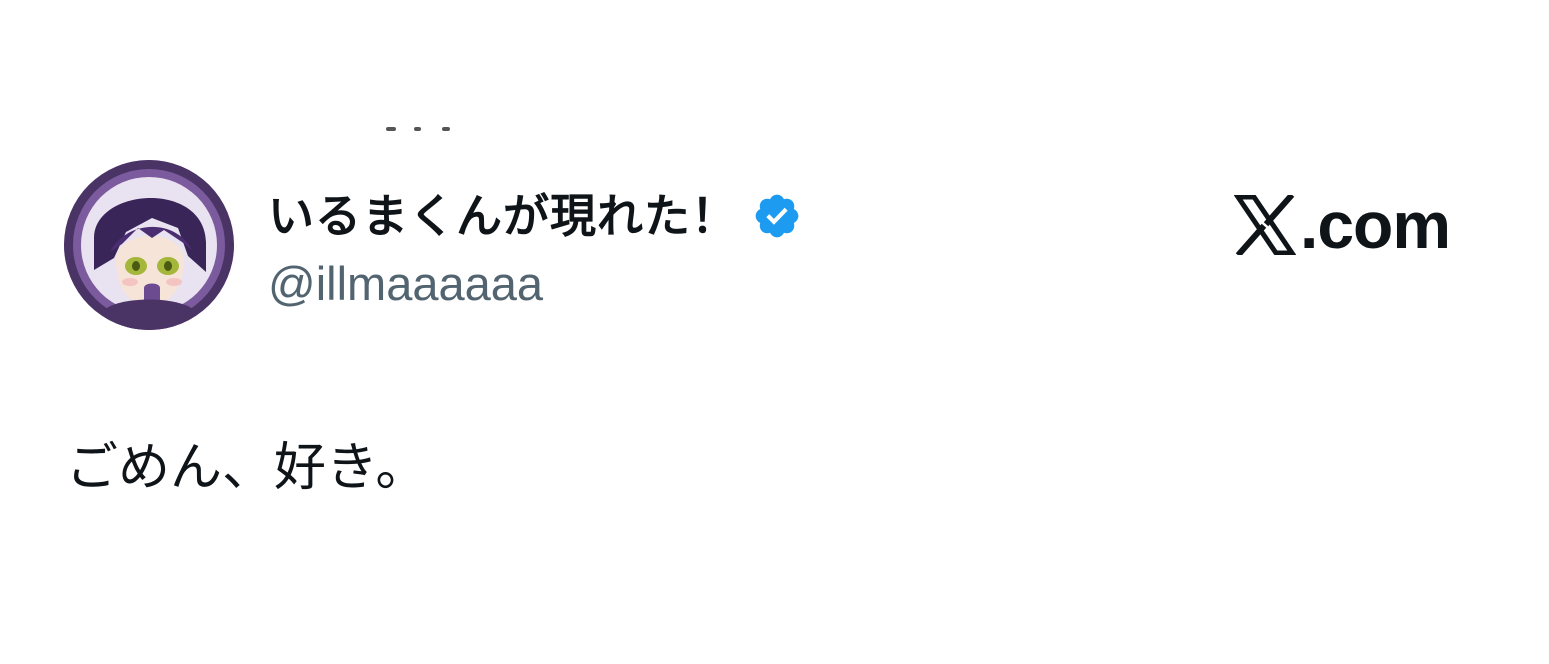 Image resolution: width=1549 pixels, height=664 pixels. I want to click on tweet-text: ごめん、好き。, so click(247, 468).